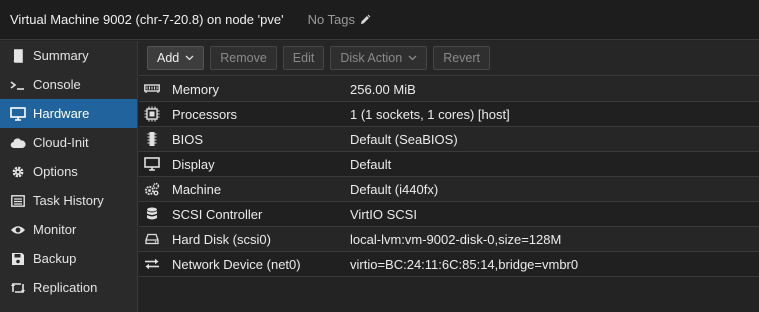 This screenshot has height=312, width=759. I want to click on toolbar: Add Remove Edit Disk Action Revert, so click(449, 58).